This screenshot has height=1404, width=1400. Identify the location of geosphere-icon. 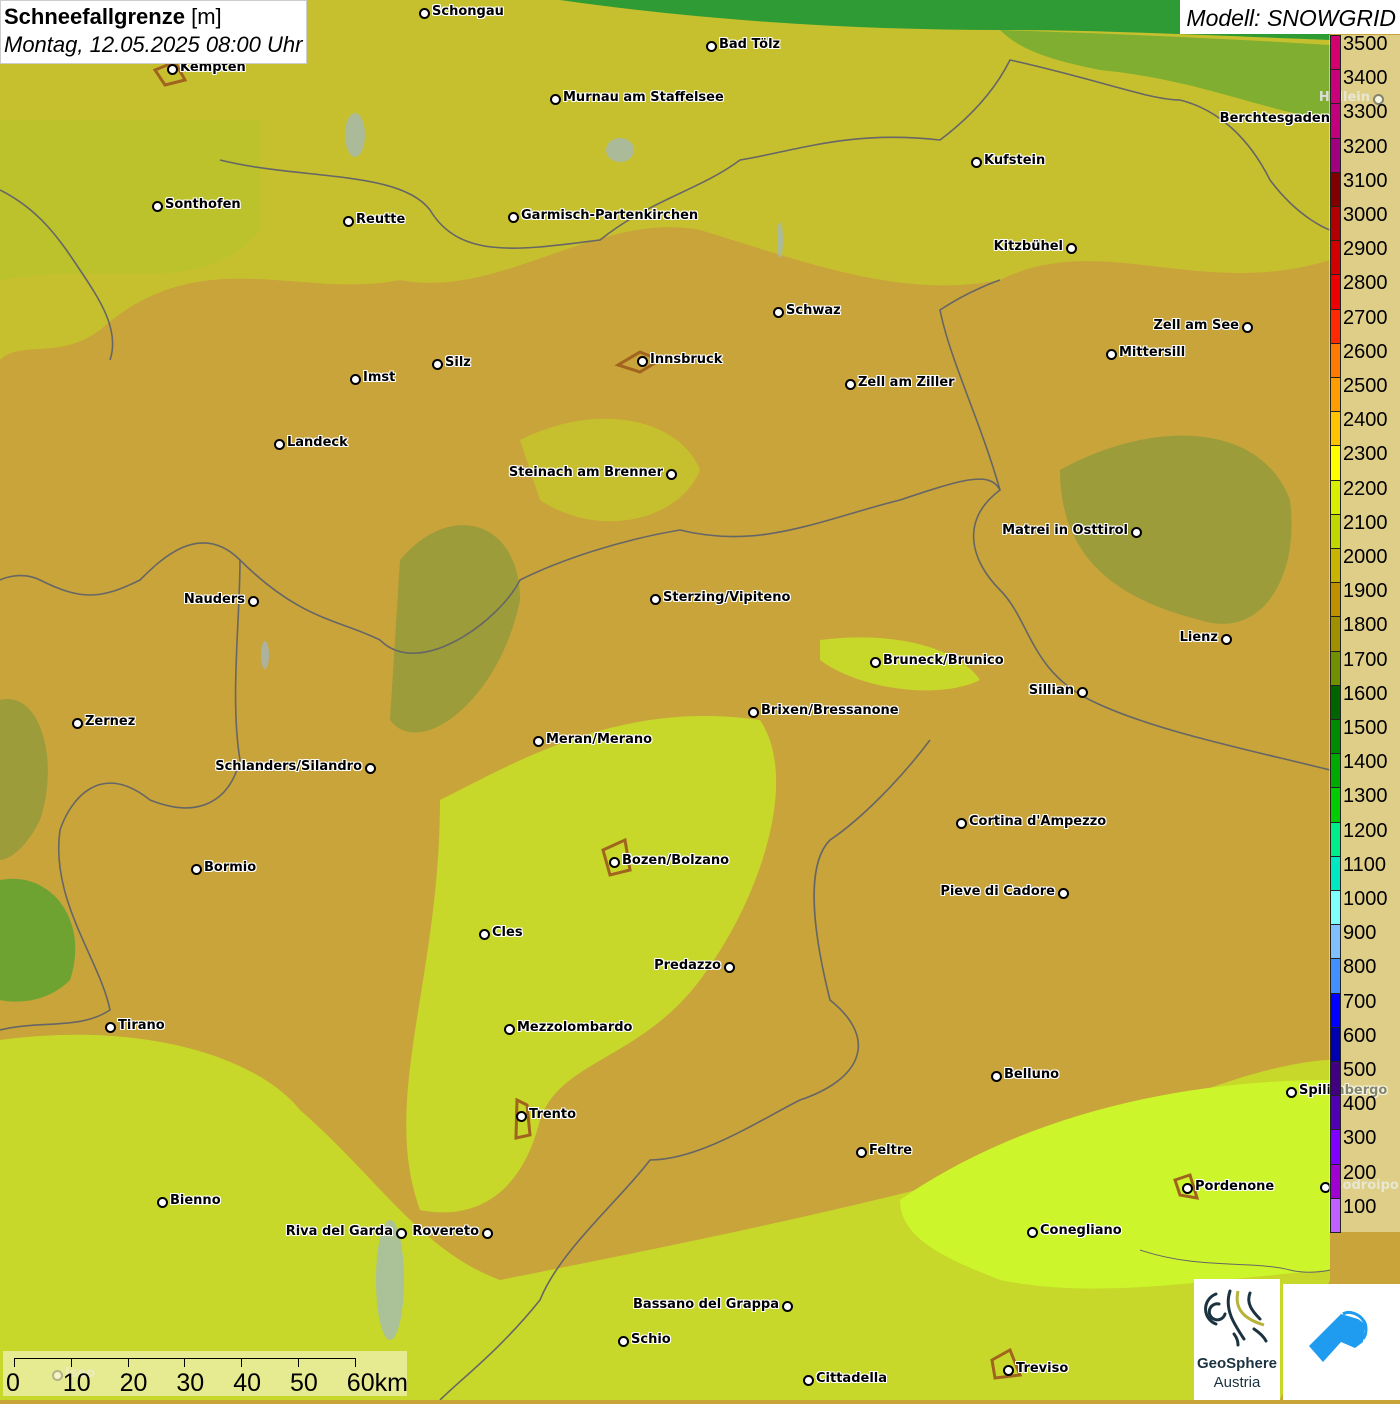
(1236, 1318).